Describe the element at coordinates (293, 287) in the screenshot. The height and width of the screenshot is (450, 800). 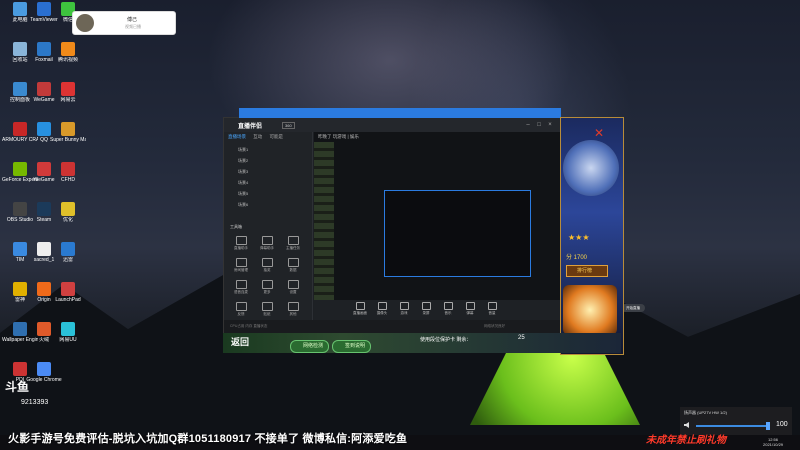
I see `tool-button: 设置` at that location.